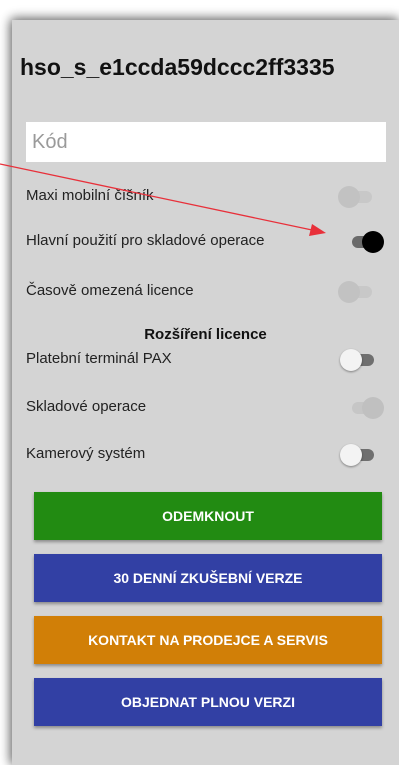 This screenshot has width=399, height=765. Describe the element at coordinates (356, 292) in the screenshot. I see `time-limited-license-toggle` at that location.